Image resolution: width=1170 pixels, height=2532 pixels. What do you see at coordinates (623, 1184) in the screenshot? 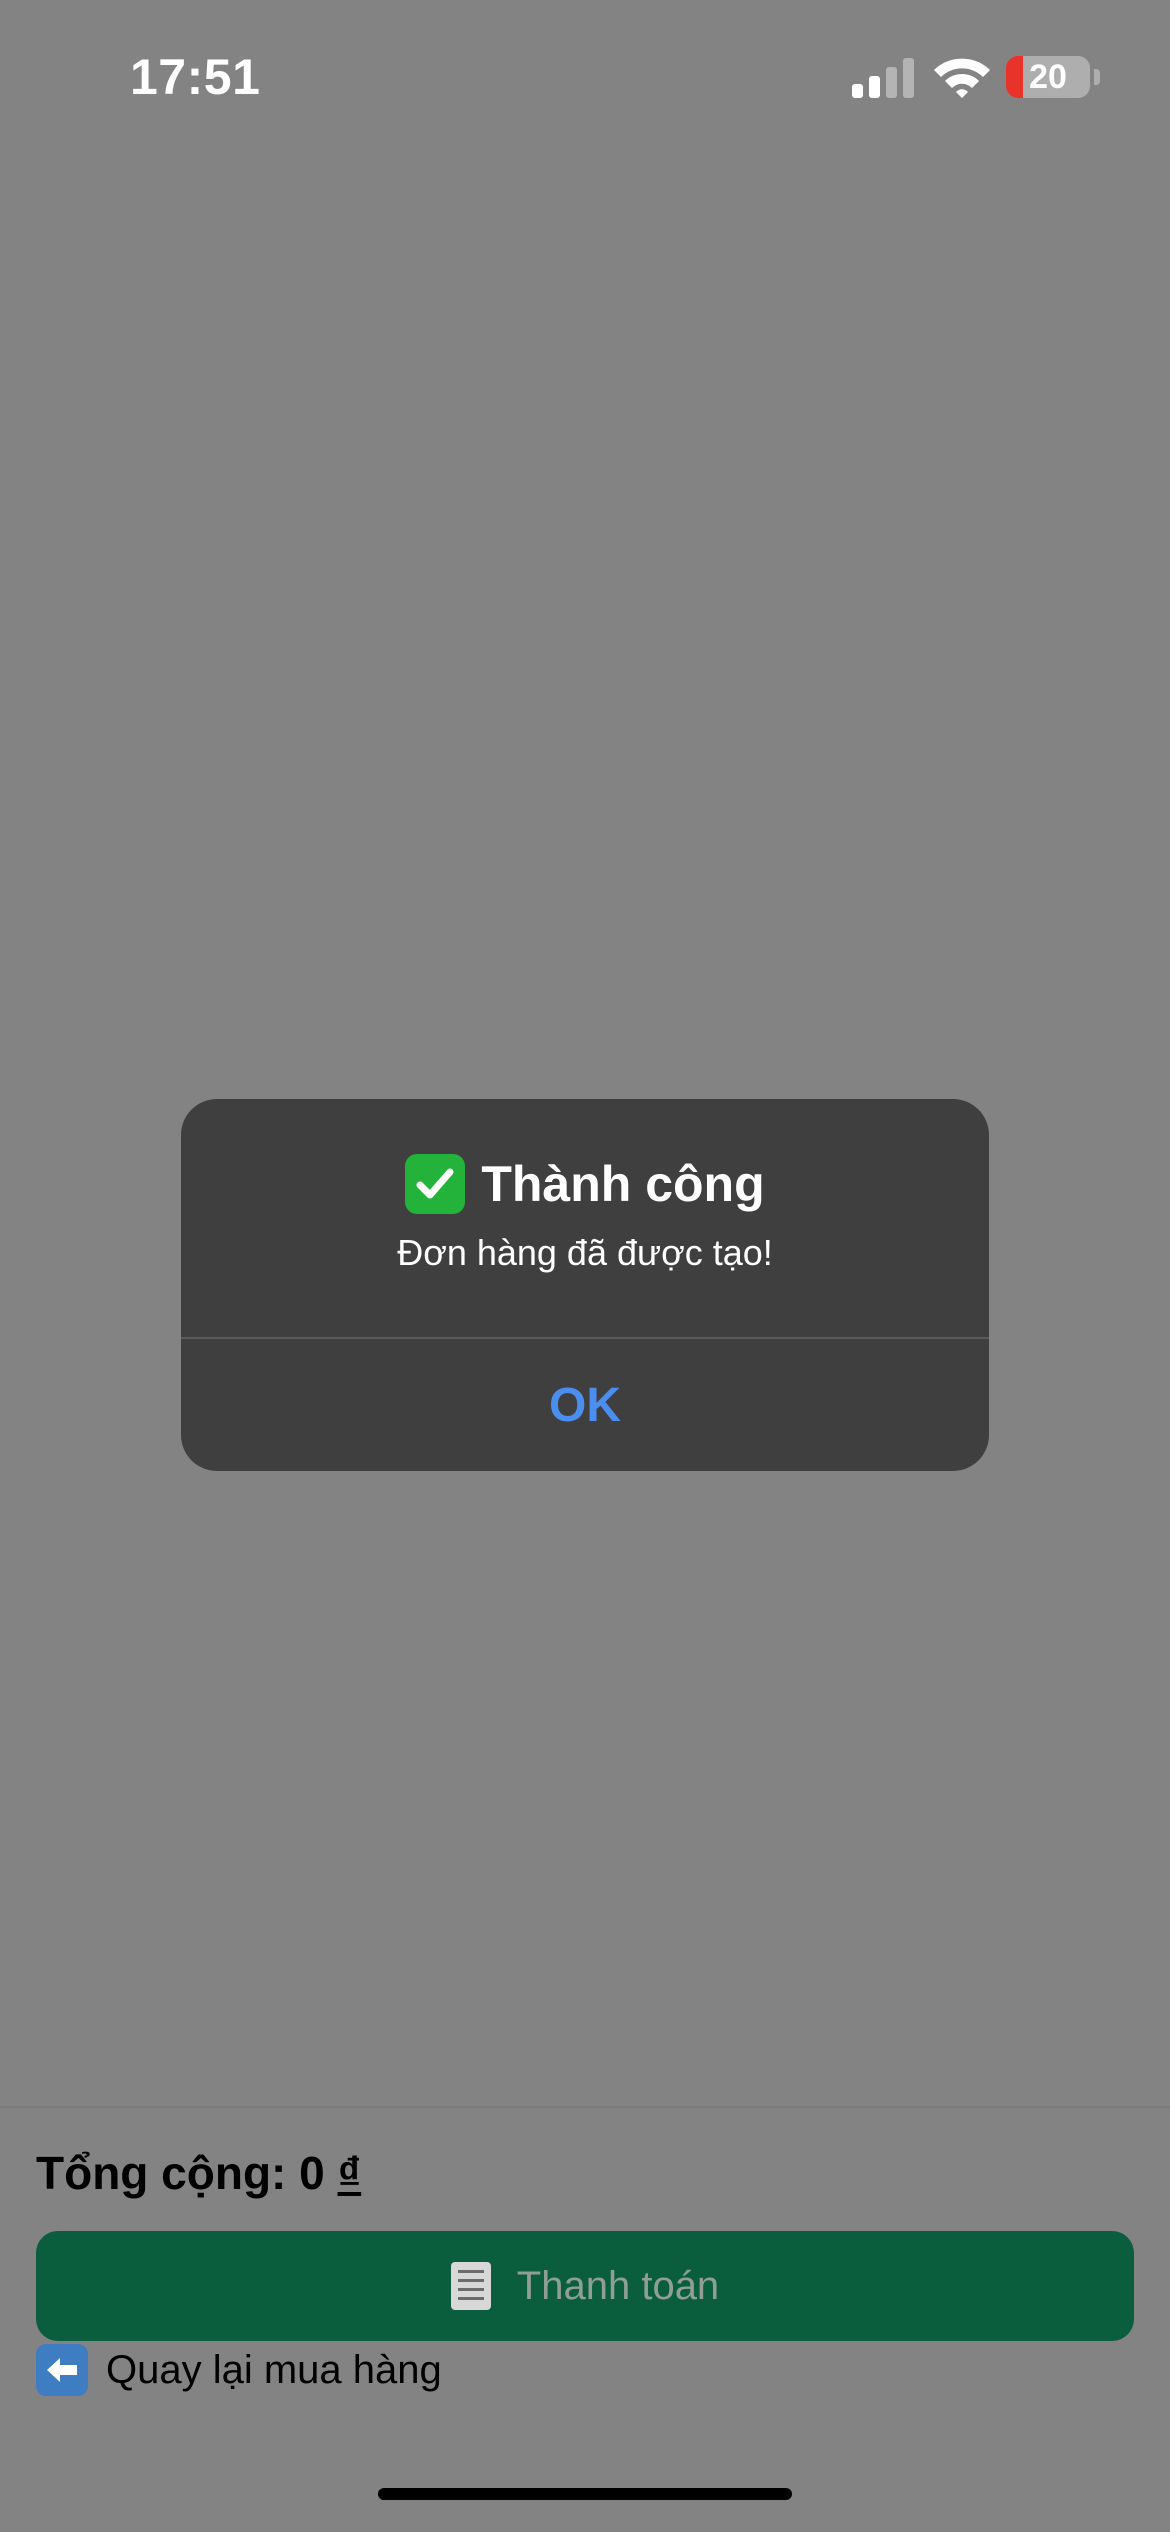
I see `alert-title: Thành công` at bounding box center [623, 1184].